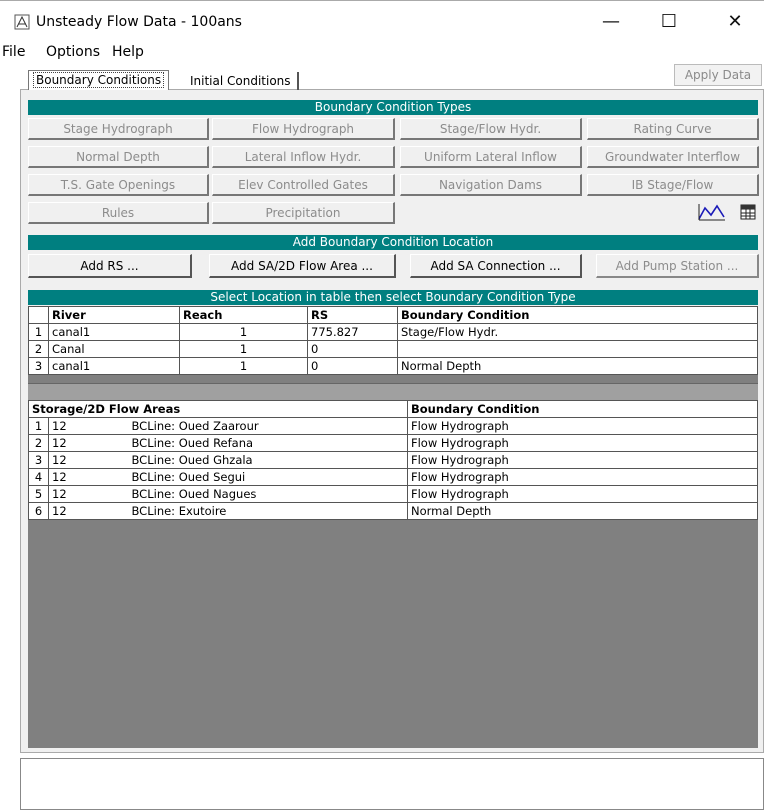  Describe the element at coordinates (392, 784) in the screenshot. I see `description-box` at that location.